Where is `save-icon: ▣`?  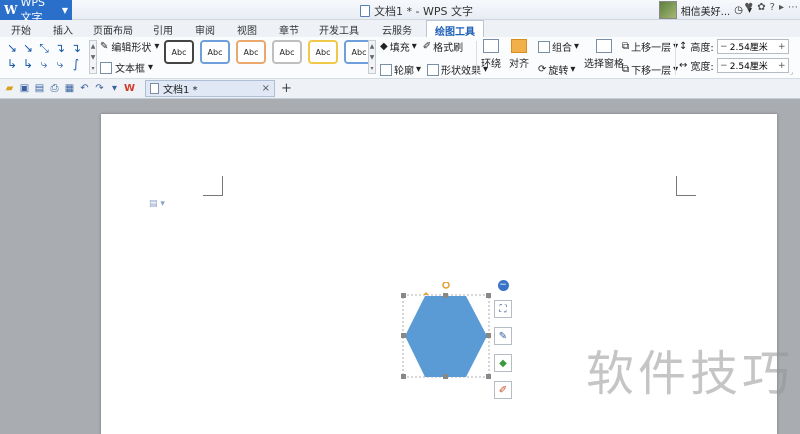
save-icon: ▣ is located at coordinates (24, 88).